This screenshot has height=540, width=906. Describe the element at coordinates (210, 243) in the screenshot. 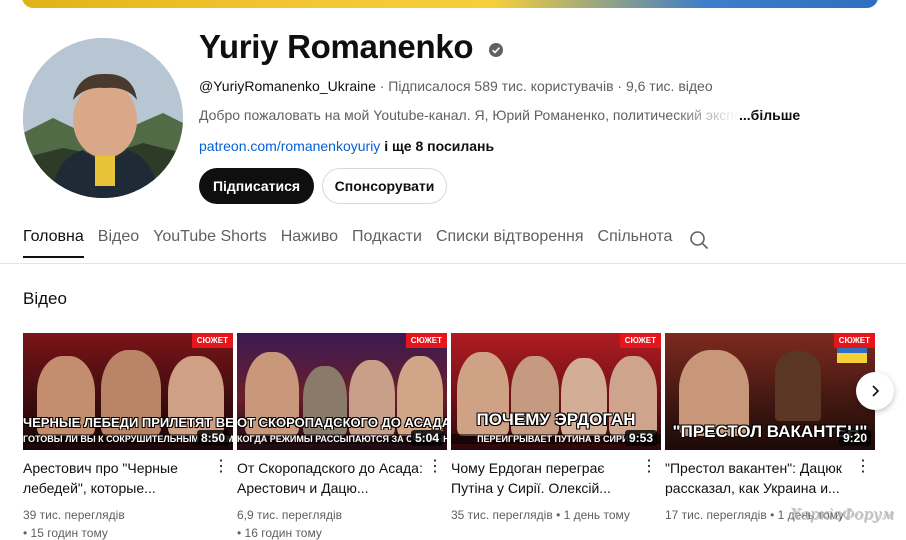

I see `tab-shorts: YouTube Shorts` at that location.